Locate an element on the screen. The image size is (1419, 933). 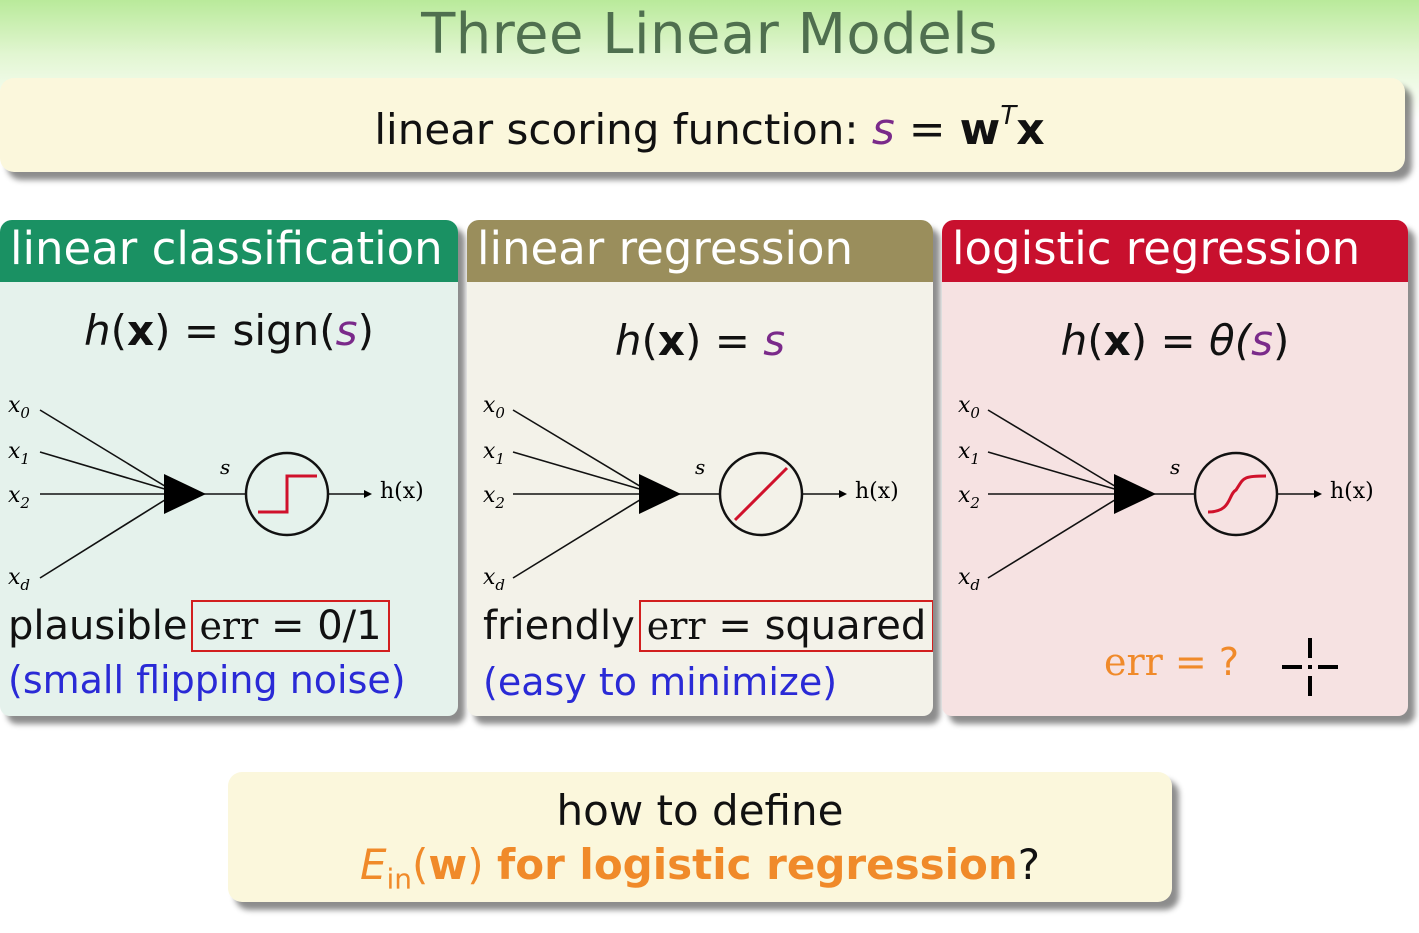
identity-function-icon is located at coordinates (761, 494).